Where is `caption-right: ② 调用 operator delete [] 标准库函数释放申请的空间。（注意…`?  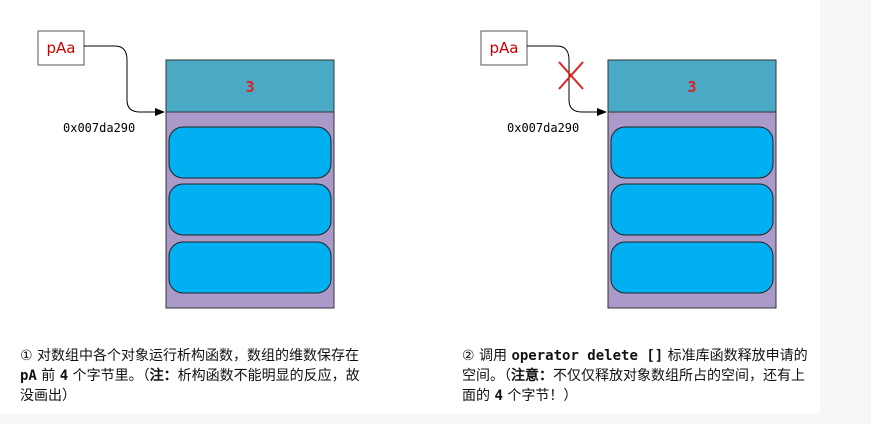 caption-right: ② 调用 operator delete [] 标准库函数释放申请的空间。（注意… is located at coordinates (637, 376).